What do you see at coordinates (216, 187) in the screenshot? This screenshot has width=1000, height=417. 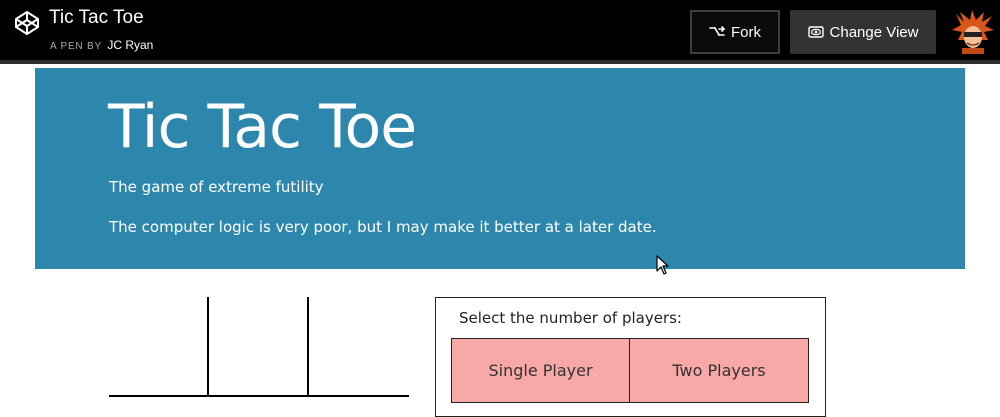 I see `hero-subtitle: The game of extreme futility` at bounding box center [216, 187].